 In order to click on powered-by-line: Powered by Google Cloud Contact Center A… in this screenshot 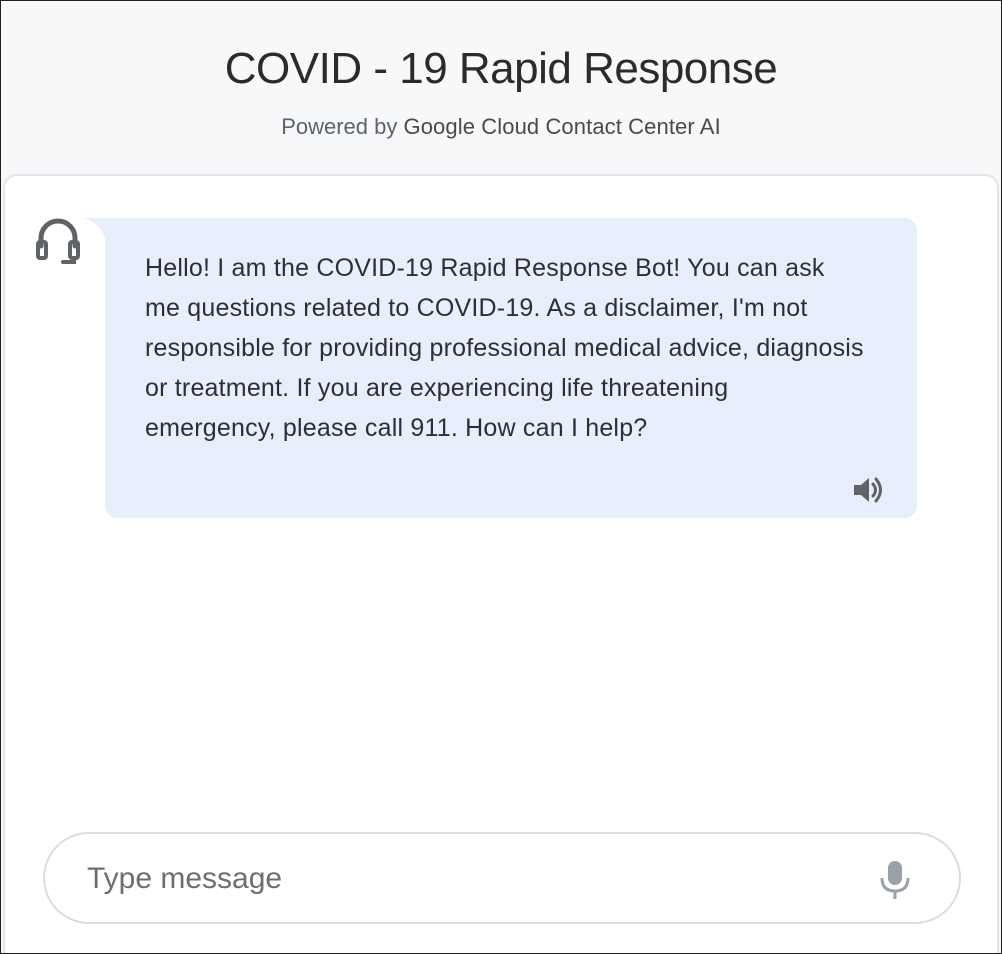, I will do `click(501, 127)`.